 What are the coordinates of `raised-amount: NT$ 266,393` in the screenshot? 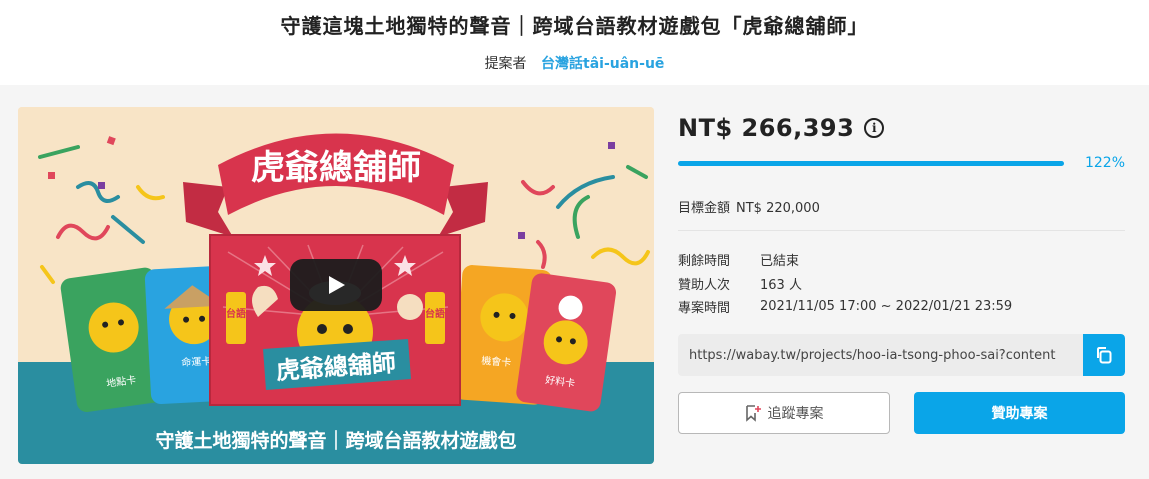 It's located at (766, 128).